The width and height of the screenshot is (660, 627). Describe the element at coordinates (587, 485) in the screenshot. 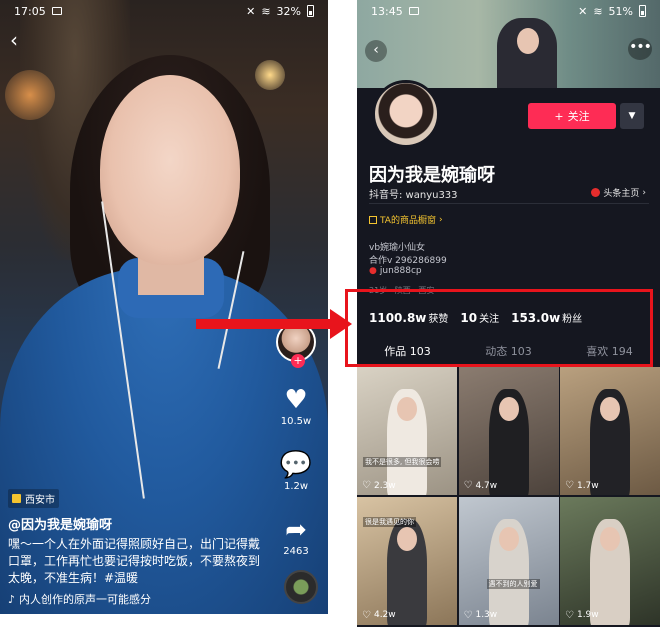

I see `thumbnail-like-count: 1.7w` at that location.